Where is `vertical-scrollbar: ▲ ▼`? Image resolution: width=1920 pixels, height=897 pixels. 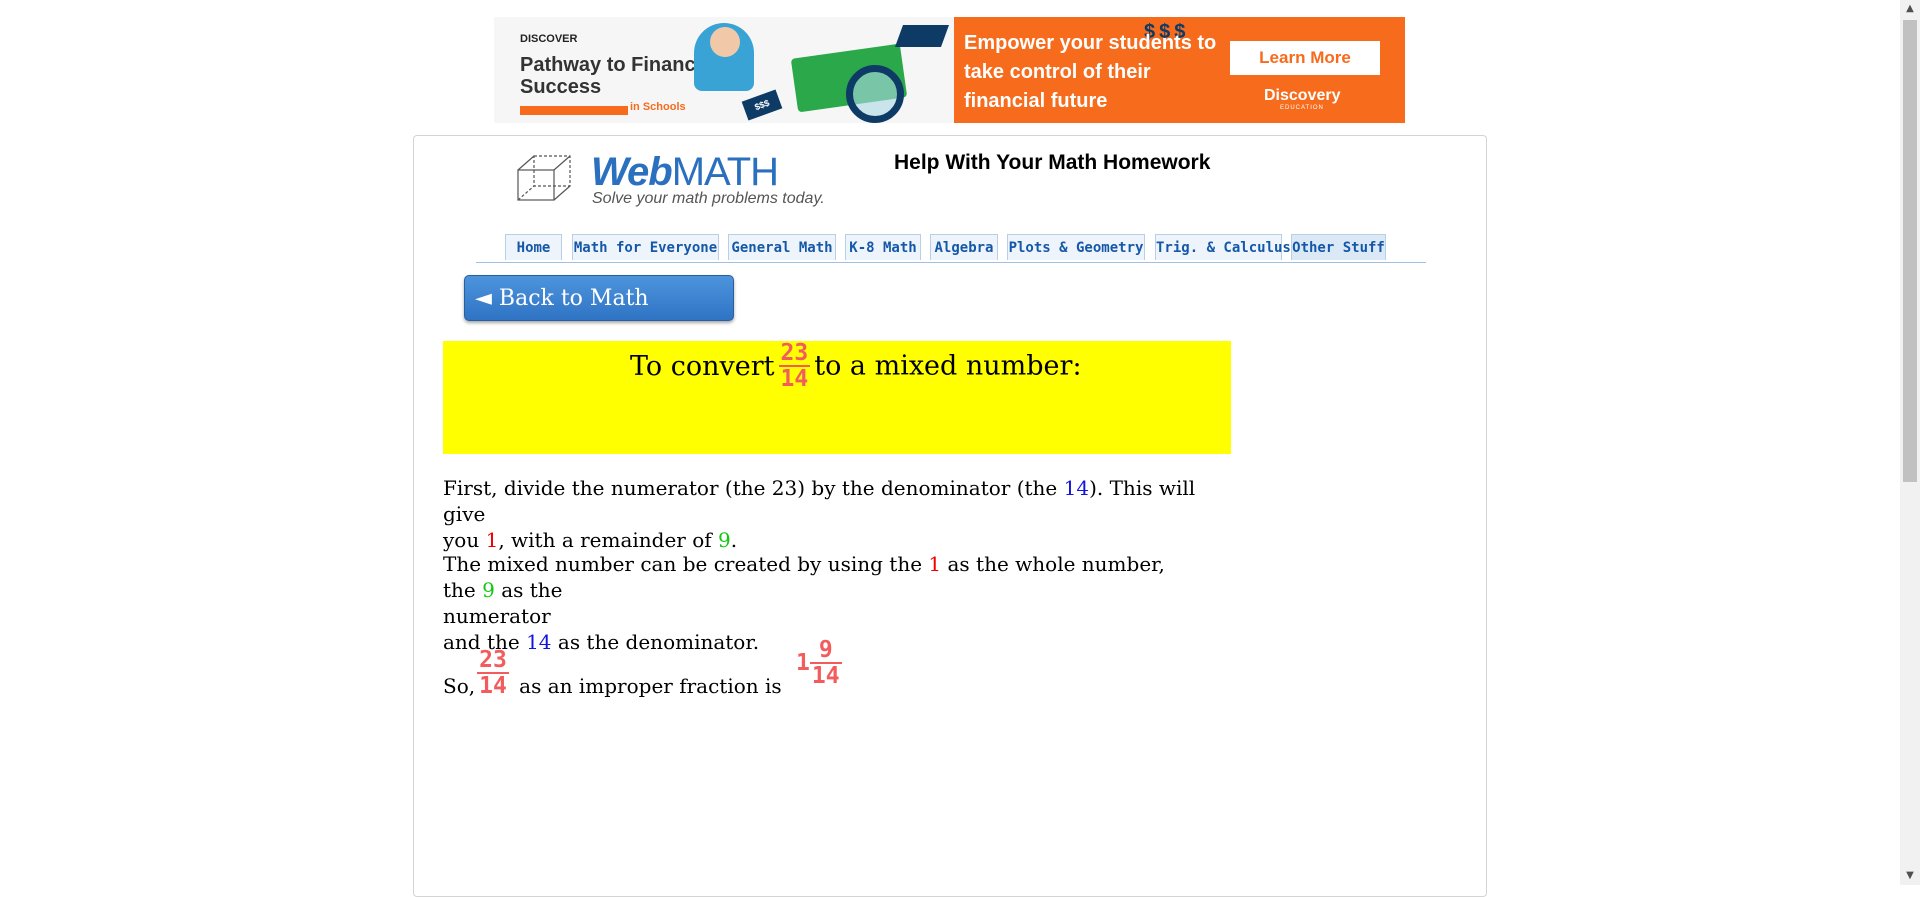
vertical-scrollbar: ▲ ▼ is located at coordinates (1910, 442).